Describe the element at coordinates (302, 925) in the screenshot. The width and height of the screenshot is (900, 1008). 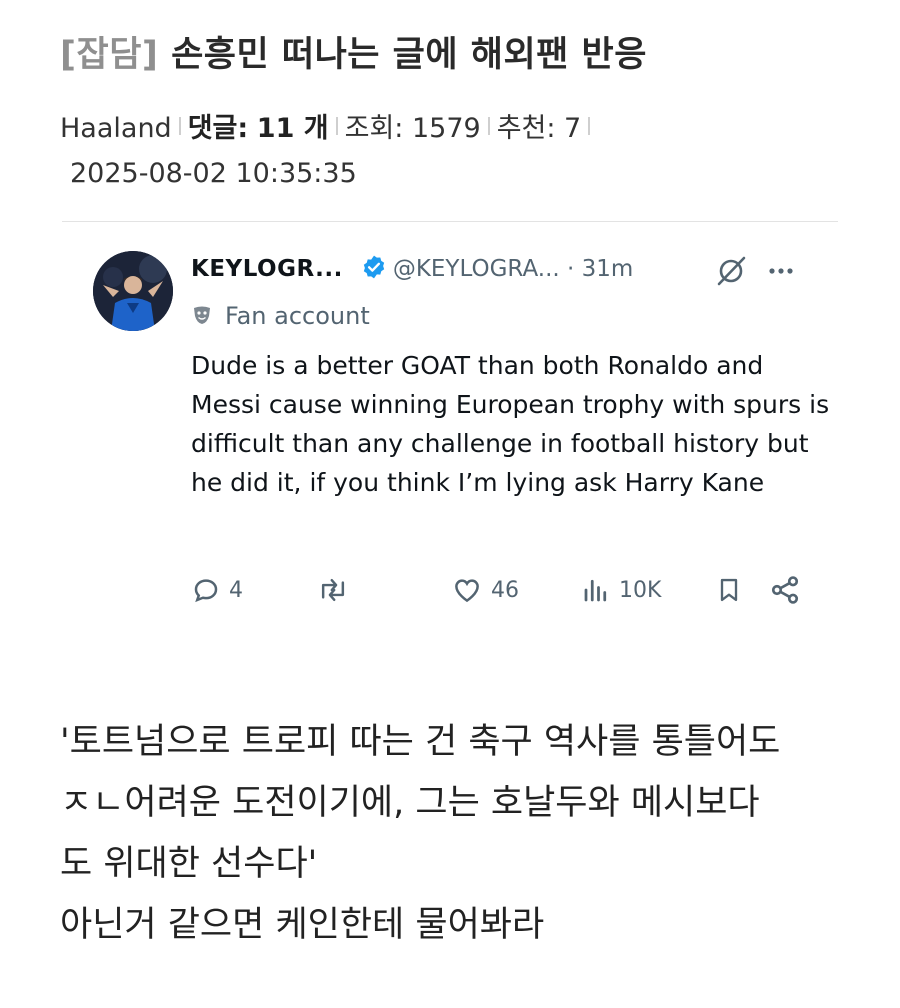
I see `body-line: 아닌거 같으면 케인한테 물어봐라` at that location.